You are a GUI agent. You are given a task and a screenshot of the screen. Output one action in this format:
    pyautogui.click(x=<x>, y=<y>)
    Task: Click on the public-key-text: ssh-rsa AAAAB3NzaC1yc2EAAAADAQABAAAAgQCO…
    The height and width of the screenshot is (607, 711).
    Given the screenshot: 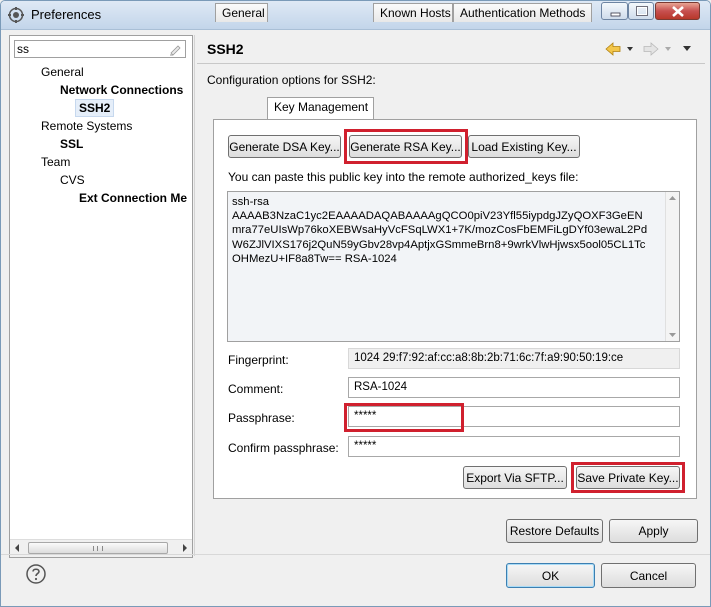 What is the action you would take?
    pyautogui.click(x=446, y=230)
    